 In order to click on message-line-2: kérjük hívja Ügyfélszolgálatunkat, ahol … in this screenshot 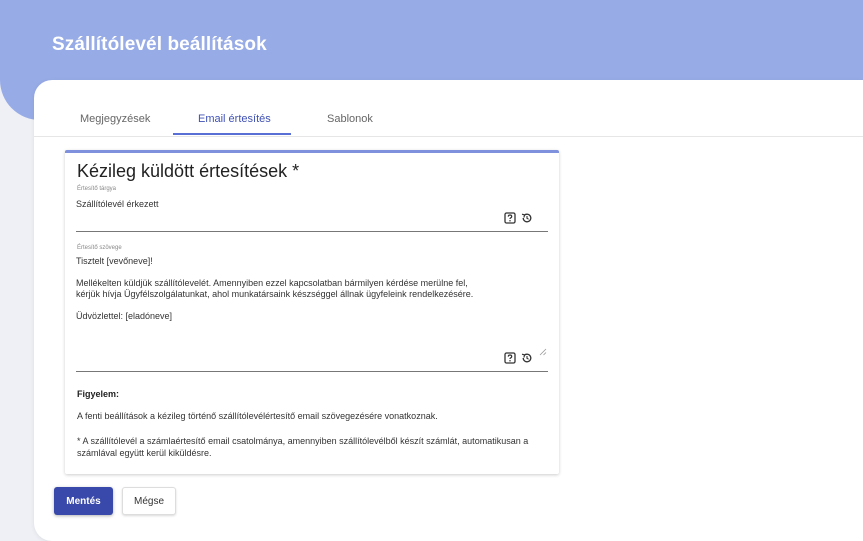, I will do `click(275, 294)`.